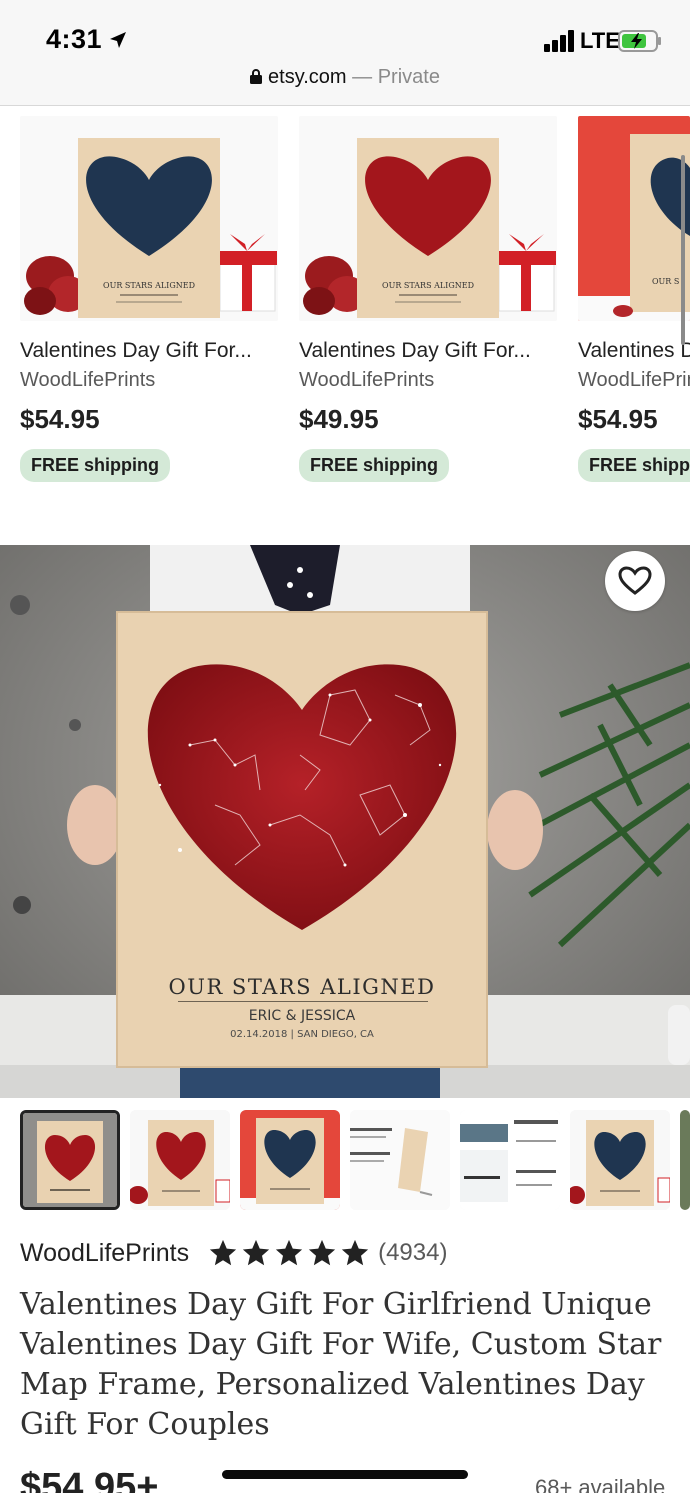 The width and height of the screenshot is (690, 1493). I want to click on url-text: etsy.com, so click(307, 77).